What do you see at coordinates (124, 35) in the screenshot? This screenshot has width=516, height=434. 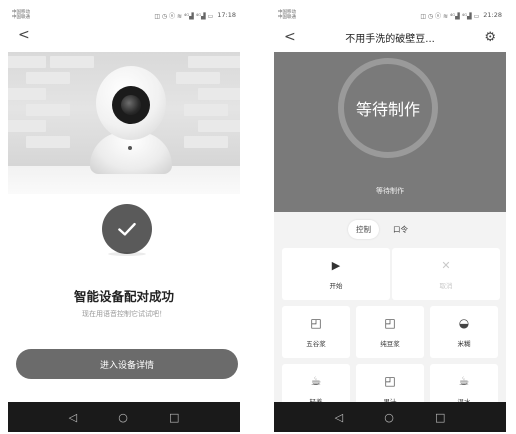 I see `top-bar: <` at bounding box center [124, 35].